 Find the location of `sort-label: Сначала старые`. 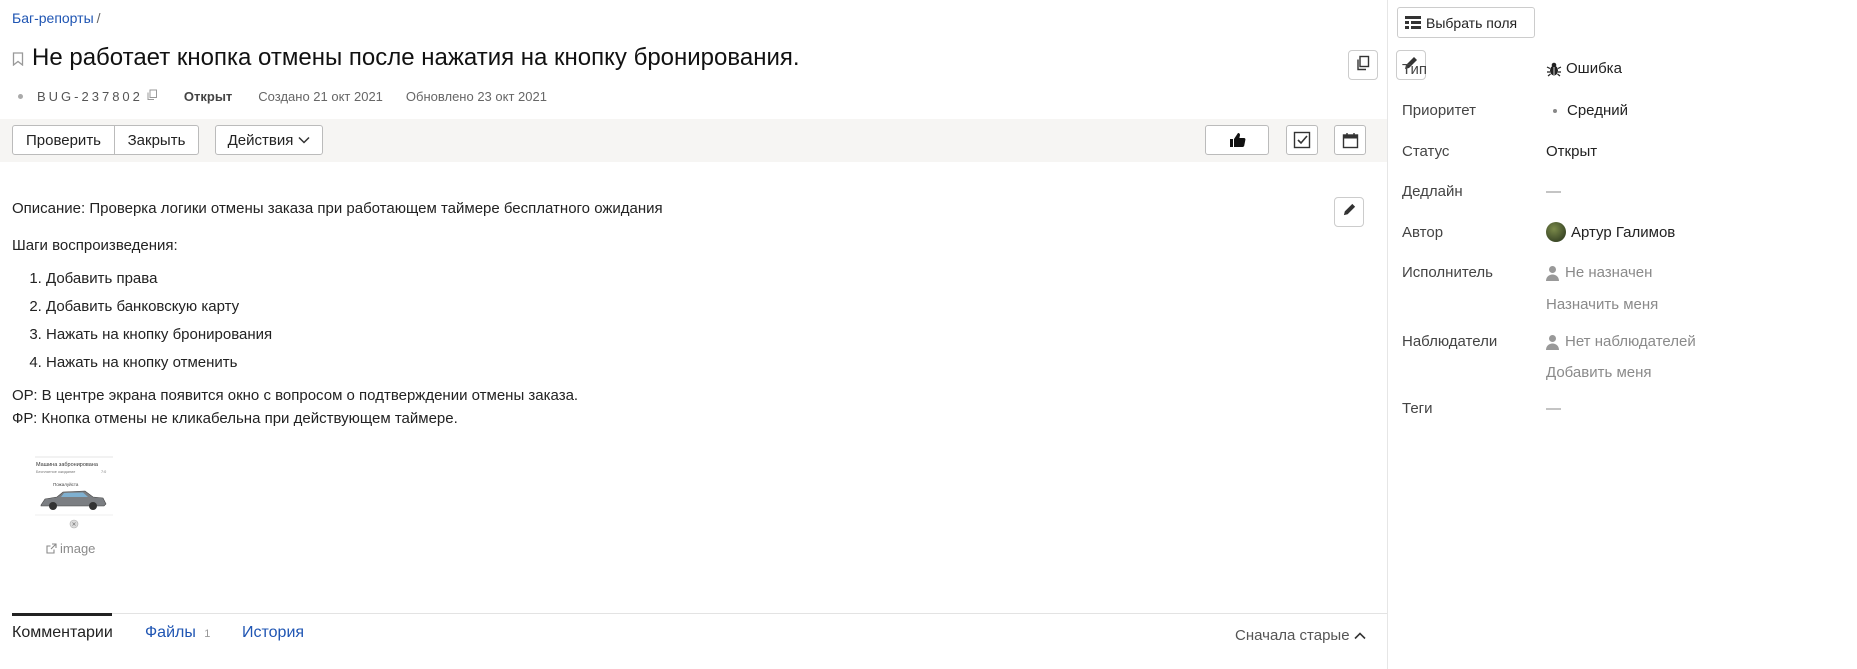

sort-label: Сначала старые is located at coordinates (1292, 635).